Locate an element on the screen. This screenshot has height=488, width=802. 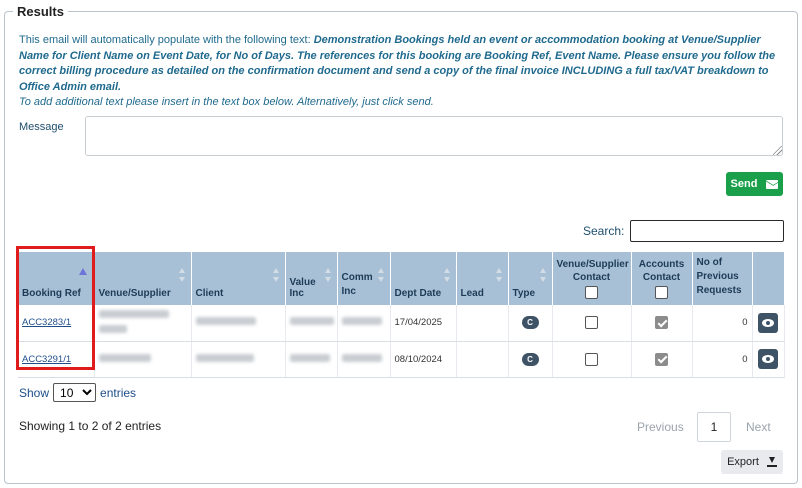
col-value-inc: Value Inc is located at coordinates (311, 278).